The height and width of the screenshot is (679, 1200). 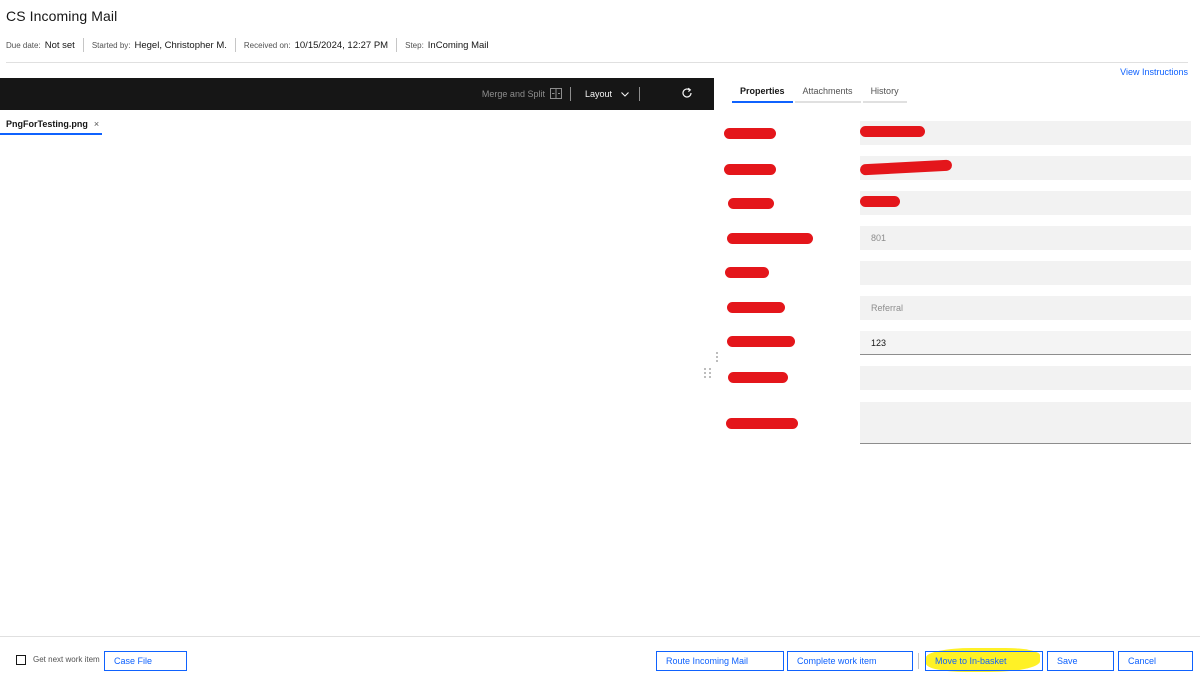 What do you see at coordinates (1025, 343) in the screenshot?
I see `property-field: 123` at bounding box center [1025, 343].